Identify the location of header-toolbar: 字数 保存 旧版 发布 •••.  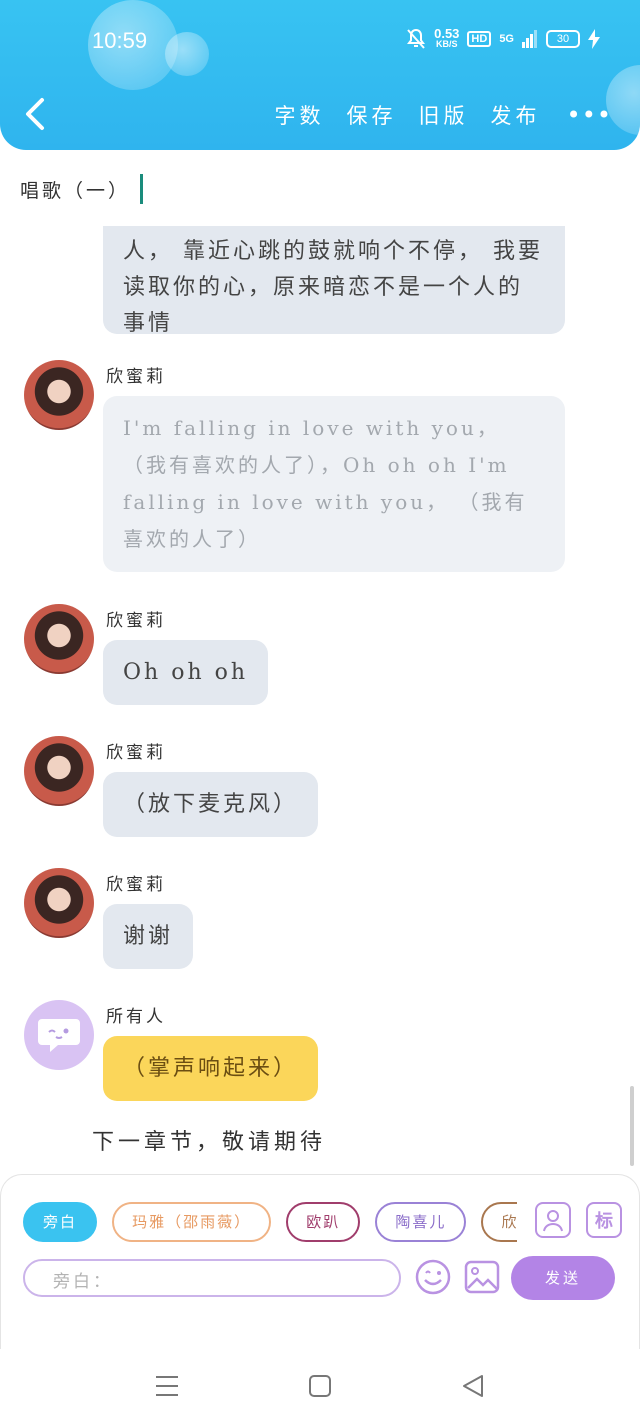
(443, 115).